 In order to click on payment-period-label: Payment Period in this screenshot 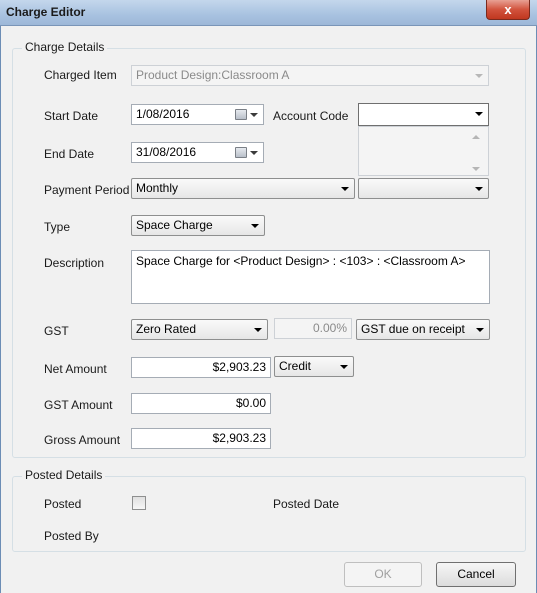, I will do `click(87, 190)`.